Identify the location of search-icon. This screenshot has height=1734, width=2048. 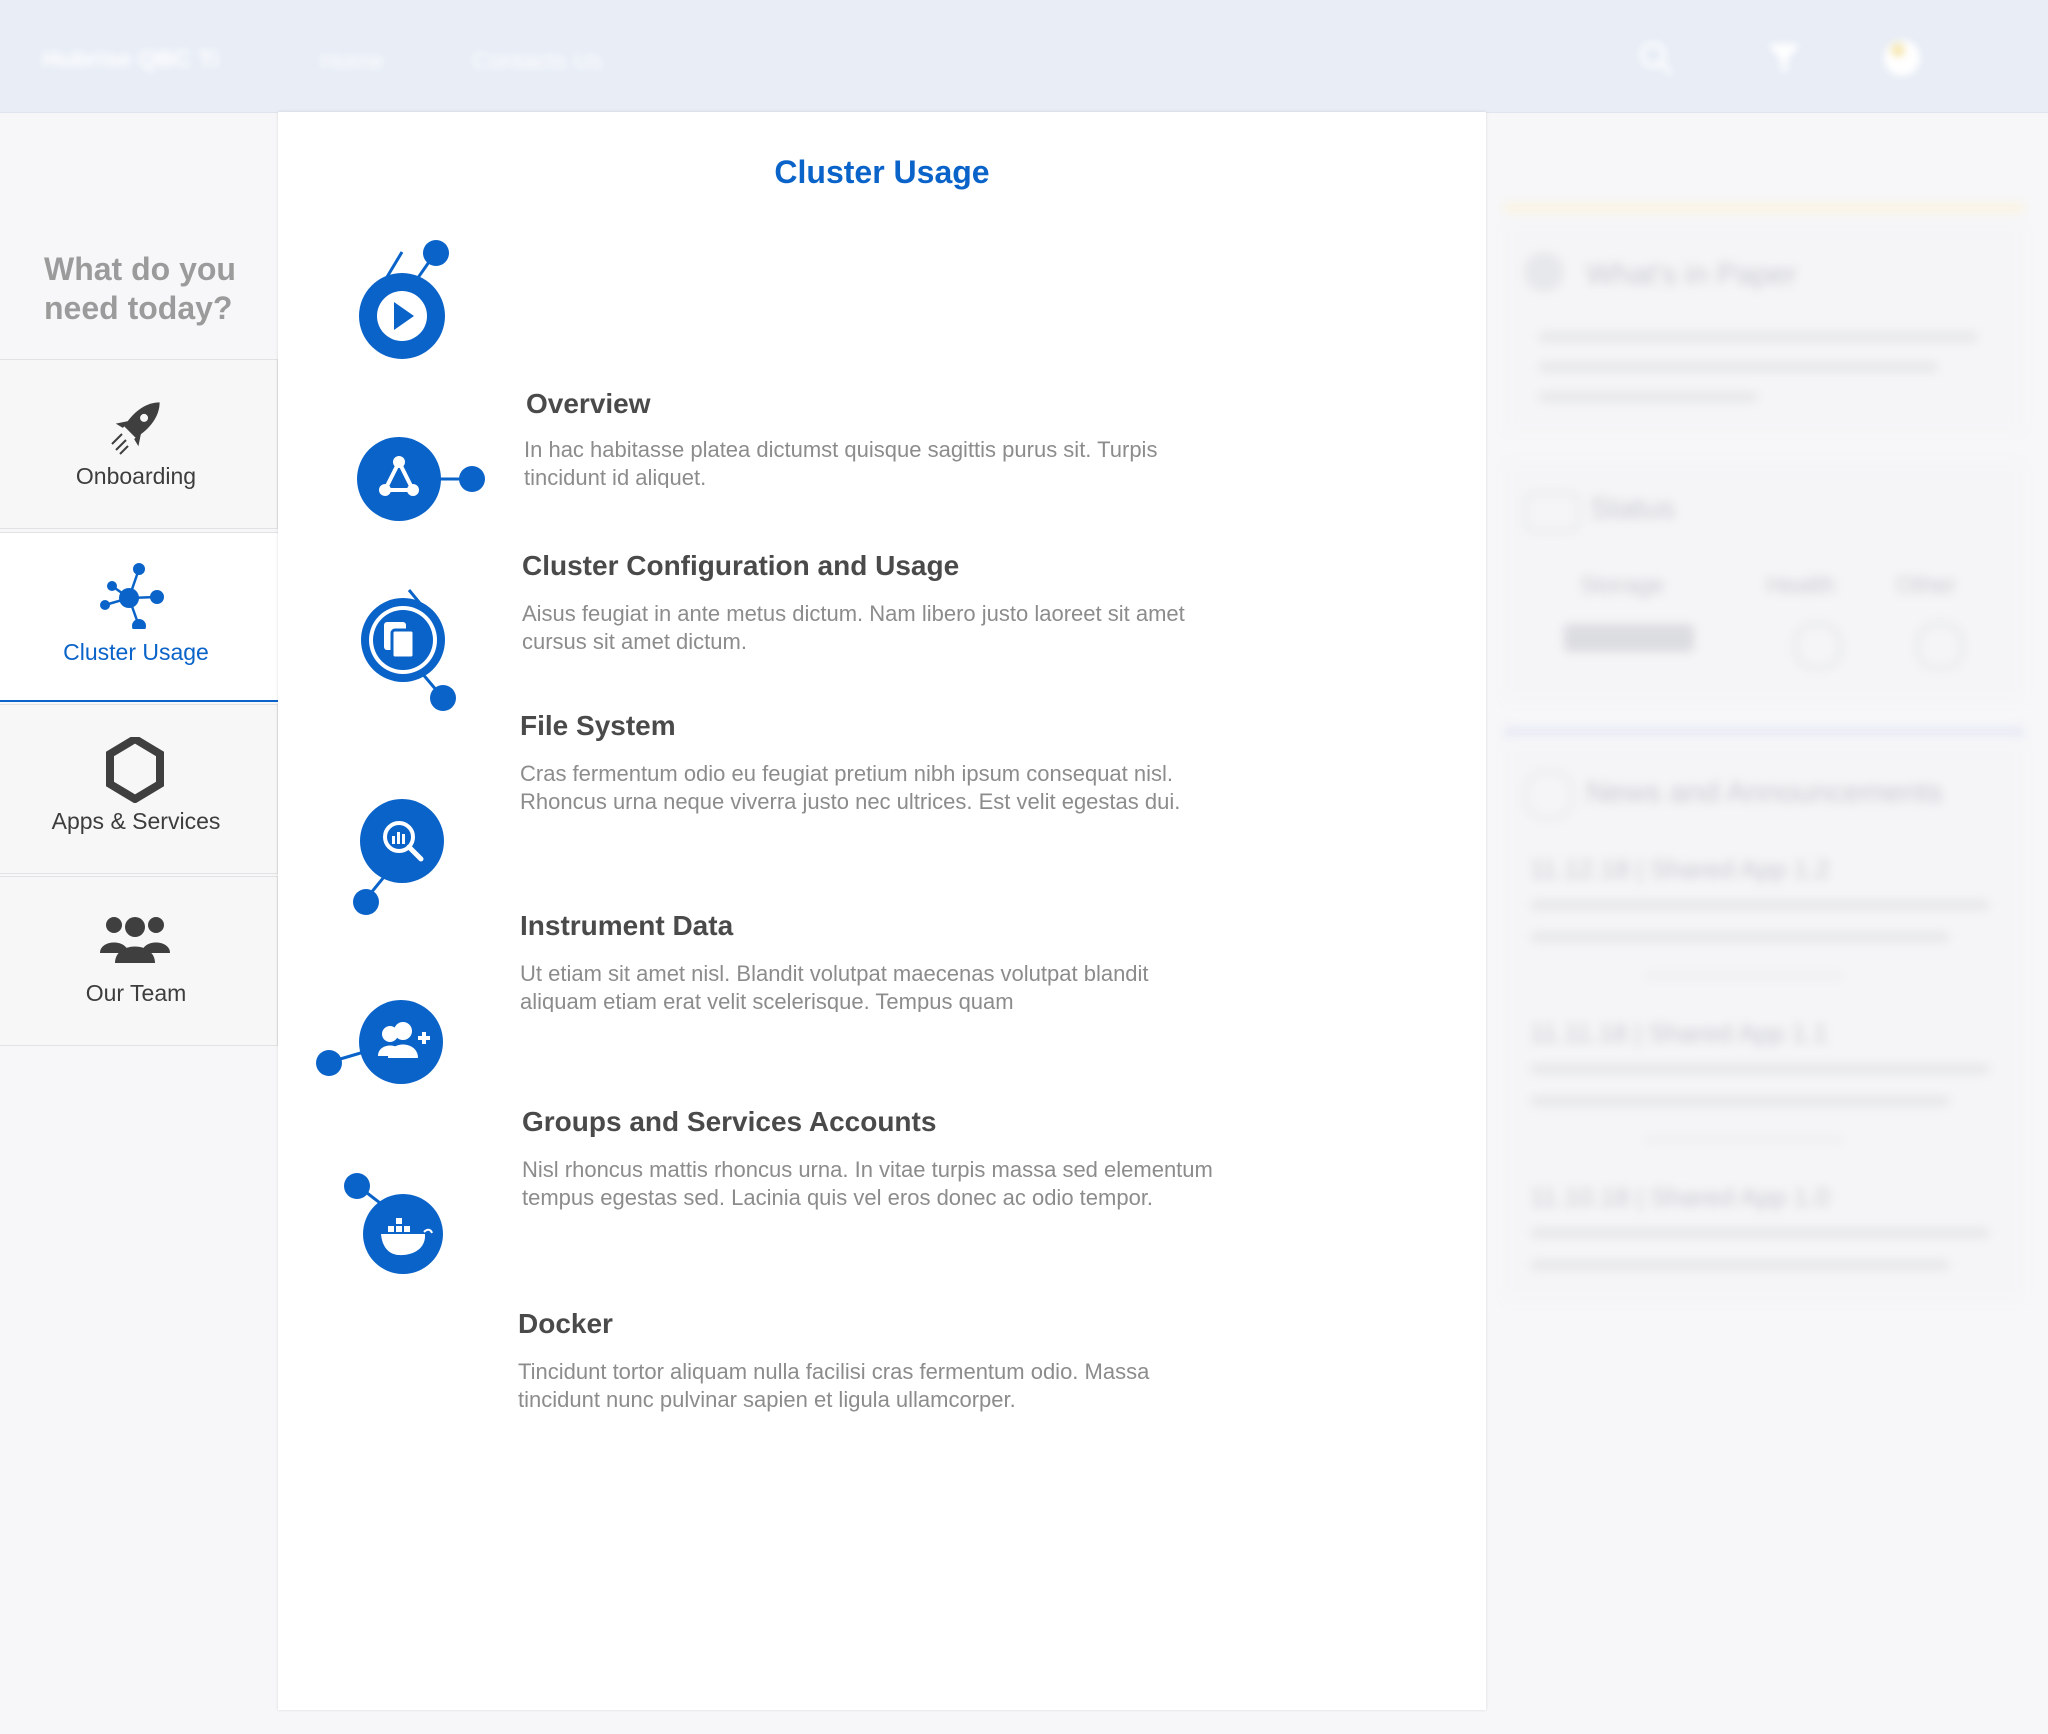
(1656, 58).